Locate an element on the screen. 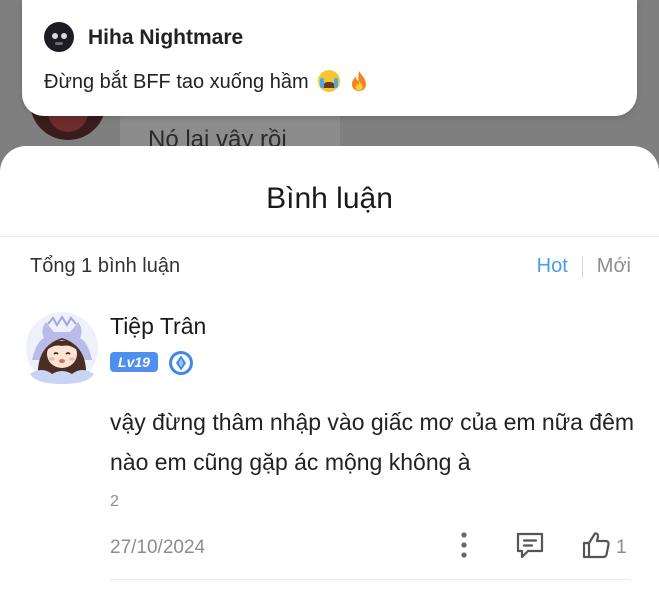 This screenshot has height=600, width=659. comment-divider is located at coordinates (370, 579).